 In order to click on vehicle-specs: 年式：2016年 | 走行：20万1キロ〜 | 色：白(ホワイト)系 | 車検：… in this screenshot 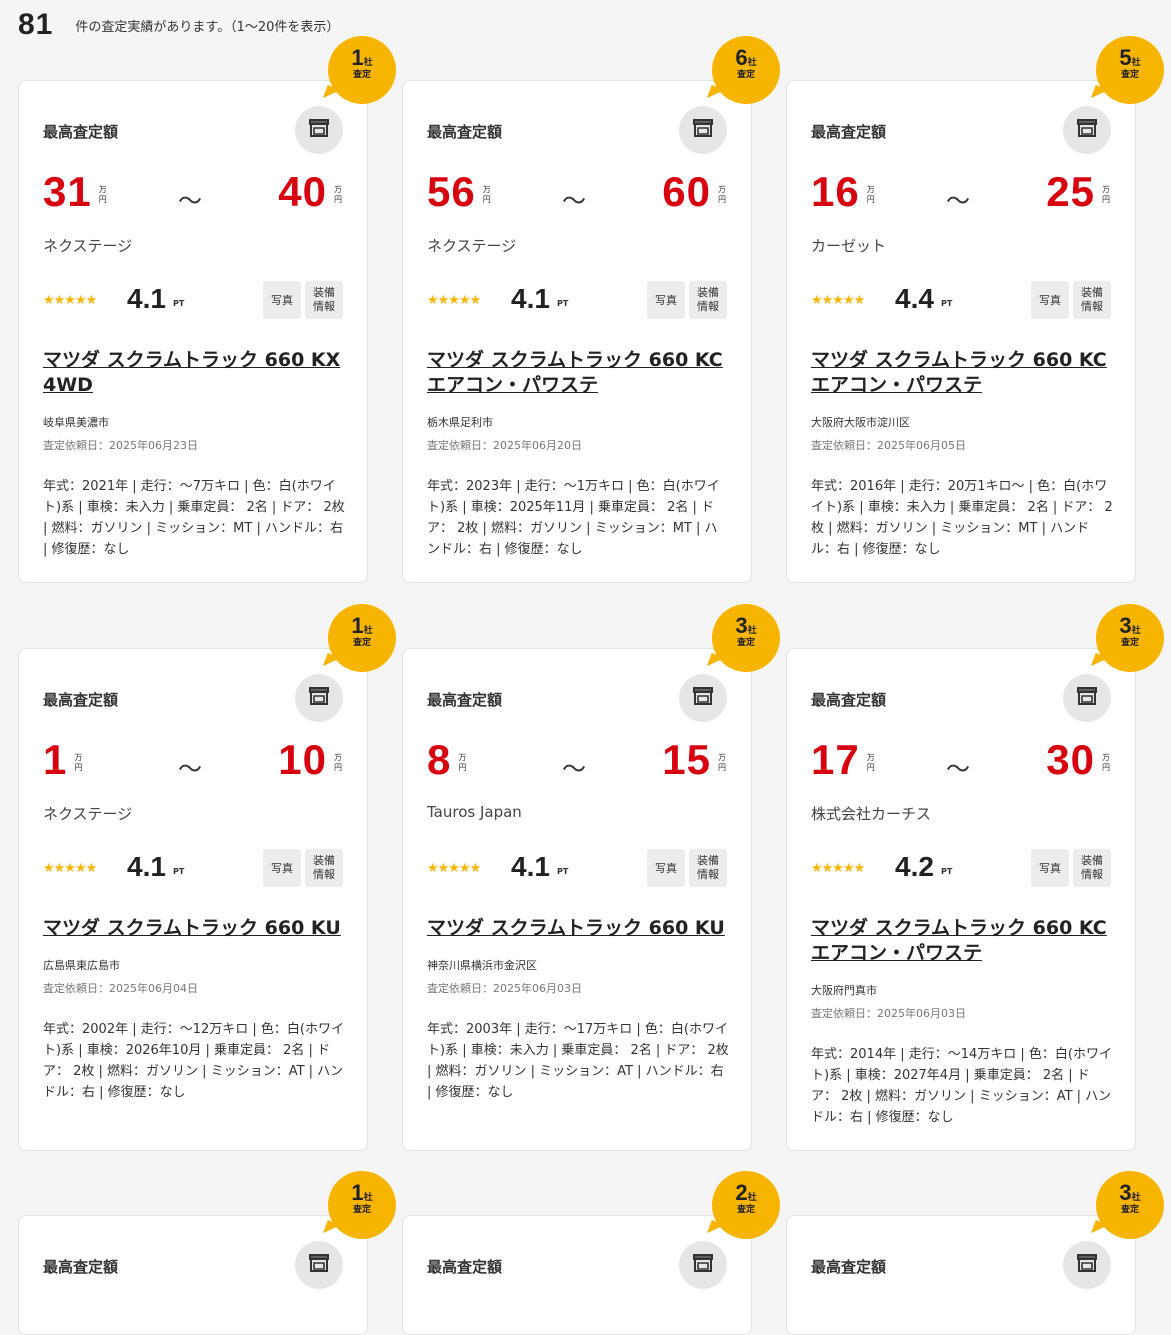, I will do `click(962, 518)`.